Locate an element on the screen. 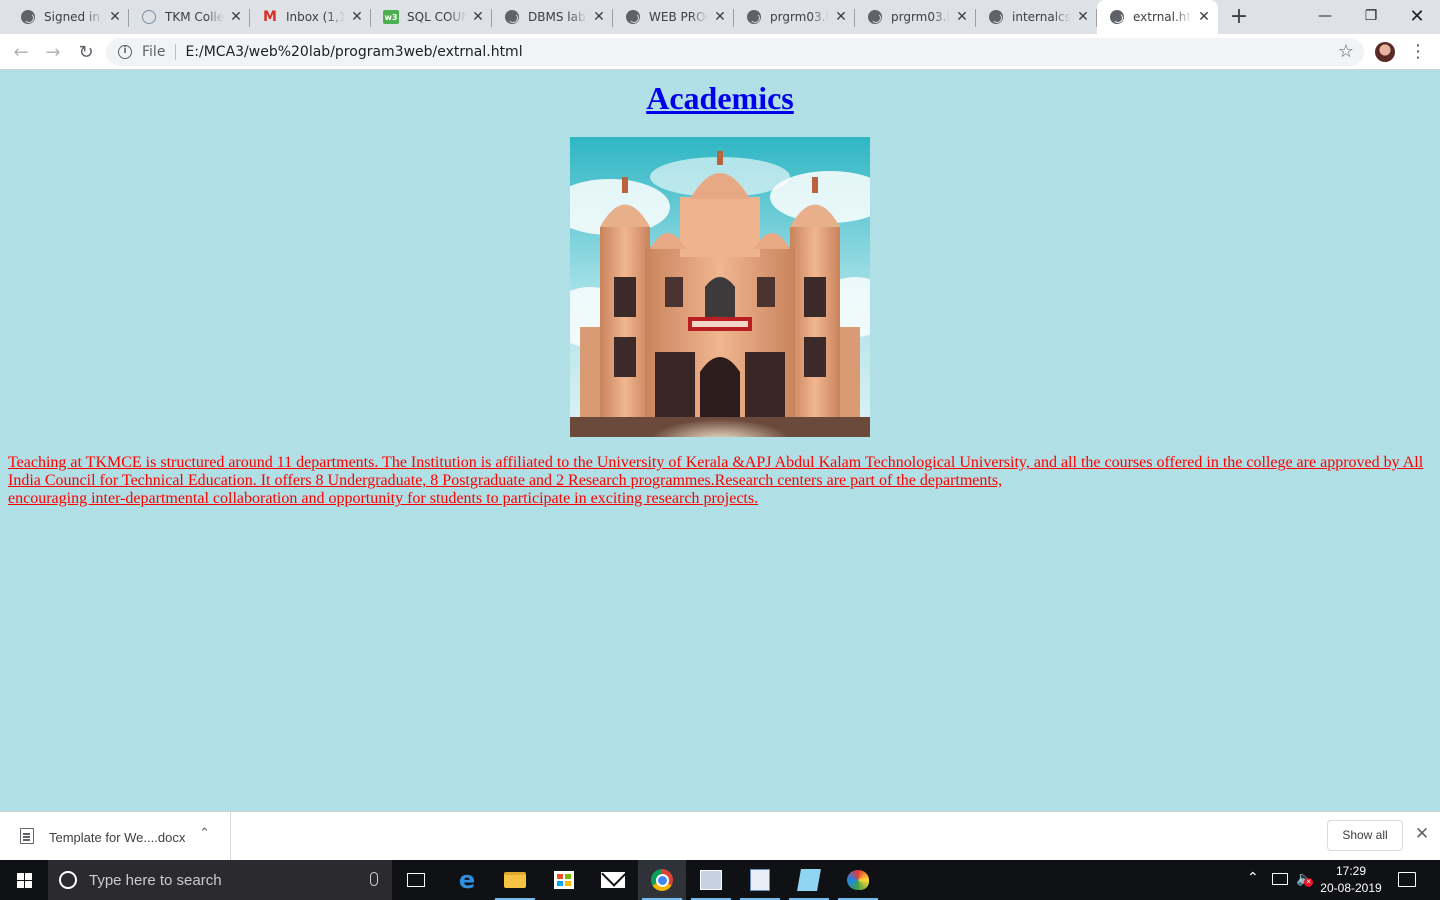 This screenshot has height=900, width=1440. close-window-button: ✕ is located at coordinates (1417, 16).